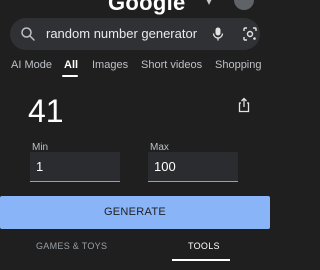  I want to click on generate-button: GENERATE, so click(135, 212).